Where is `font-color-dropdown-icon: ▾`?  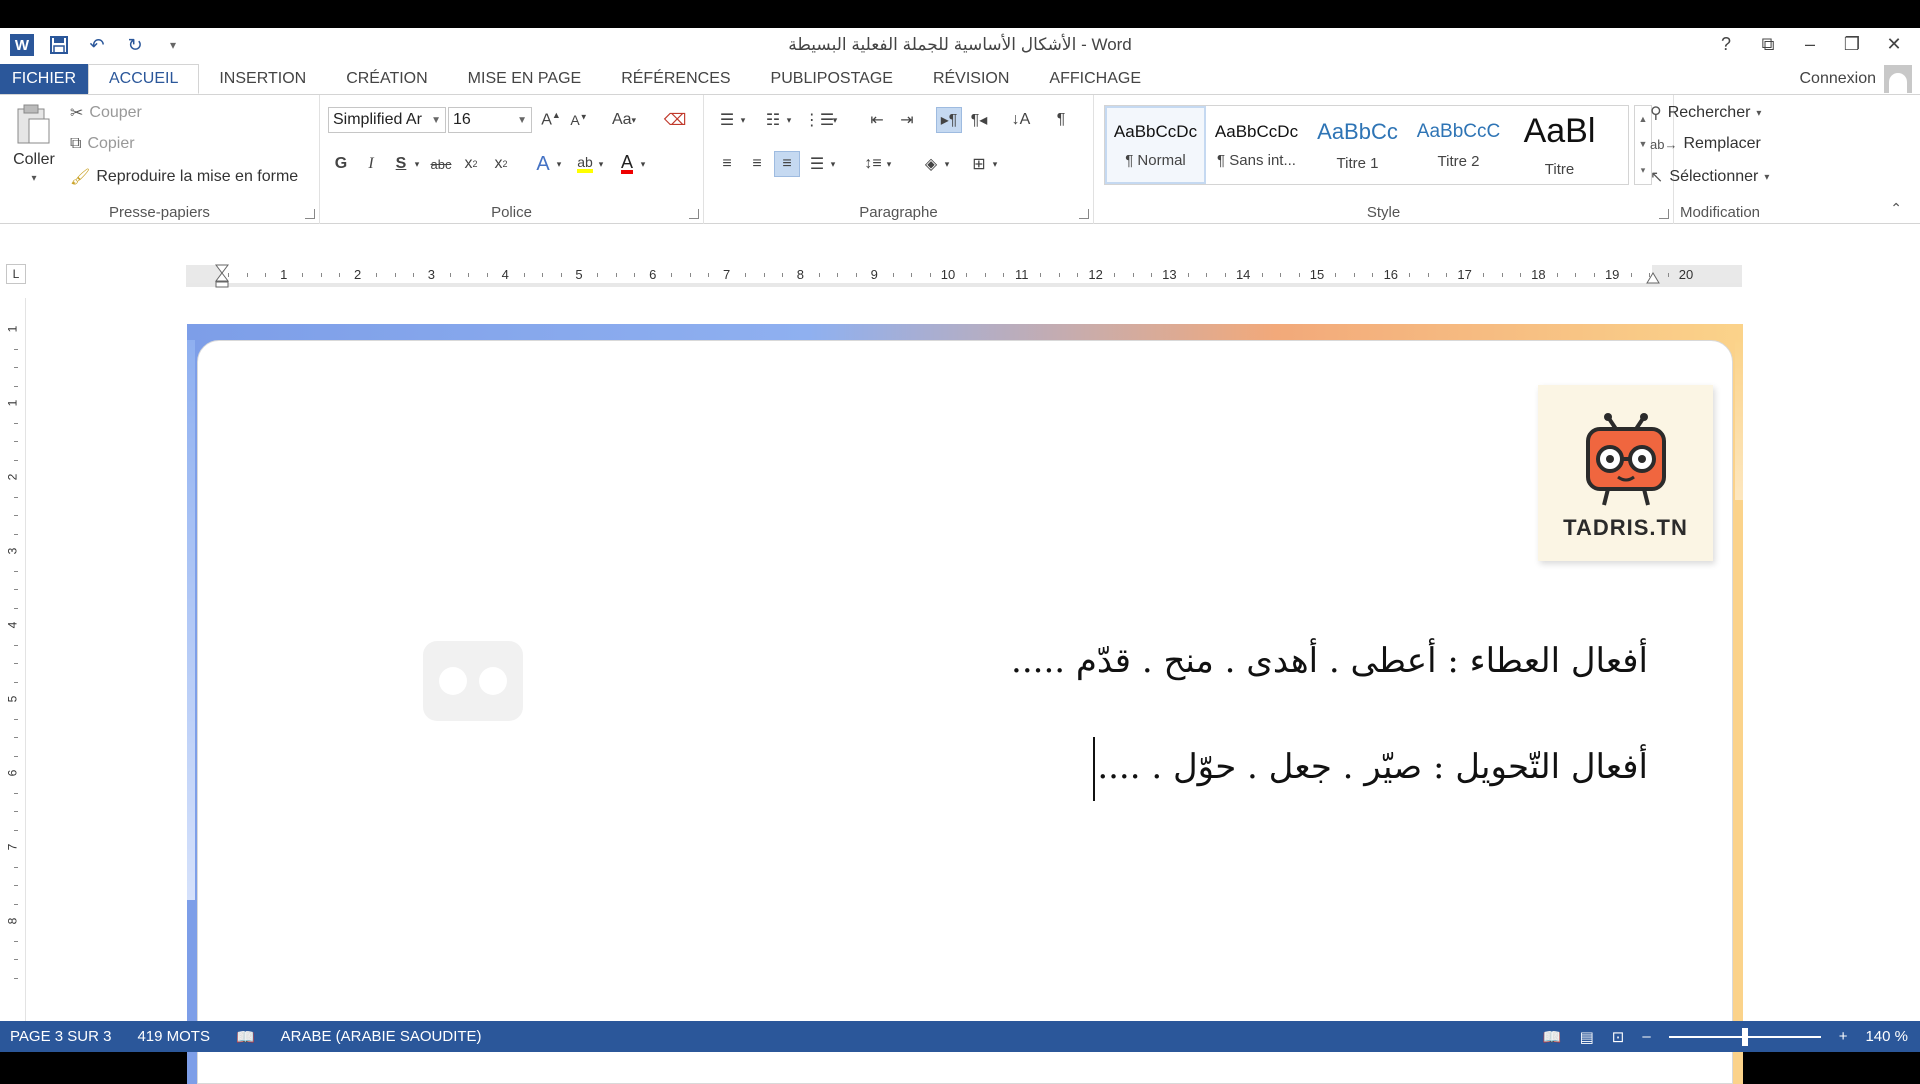
font-color-dropdown-icon: ▾ is located at coordinates (643, 164).